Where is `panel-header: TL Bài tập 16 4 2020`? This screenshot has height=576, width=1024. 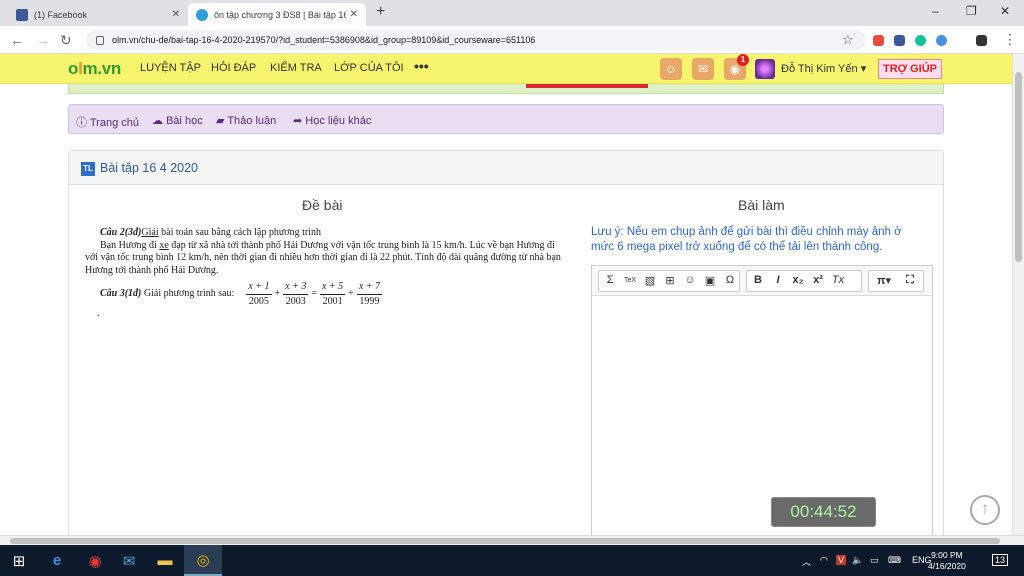
panel-header: TL Bài tập 16 4 2020 is located at coordinates (506, 168).